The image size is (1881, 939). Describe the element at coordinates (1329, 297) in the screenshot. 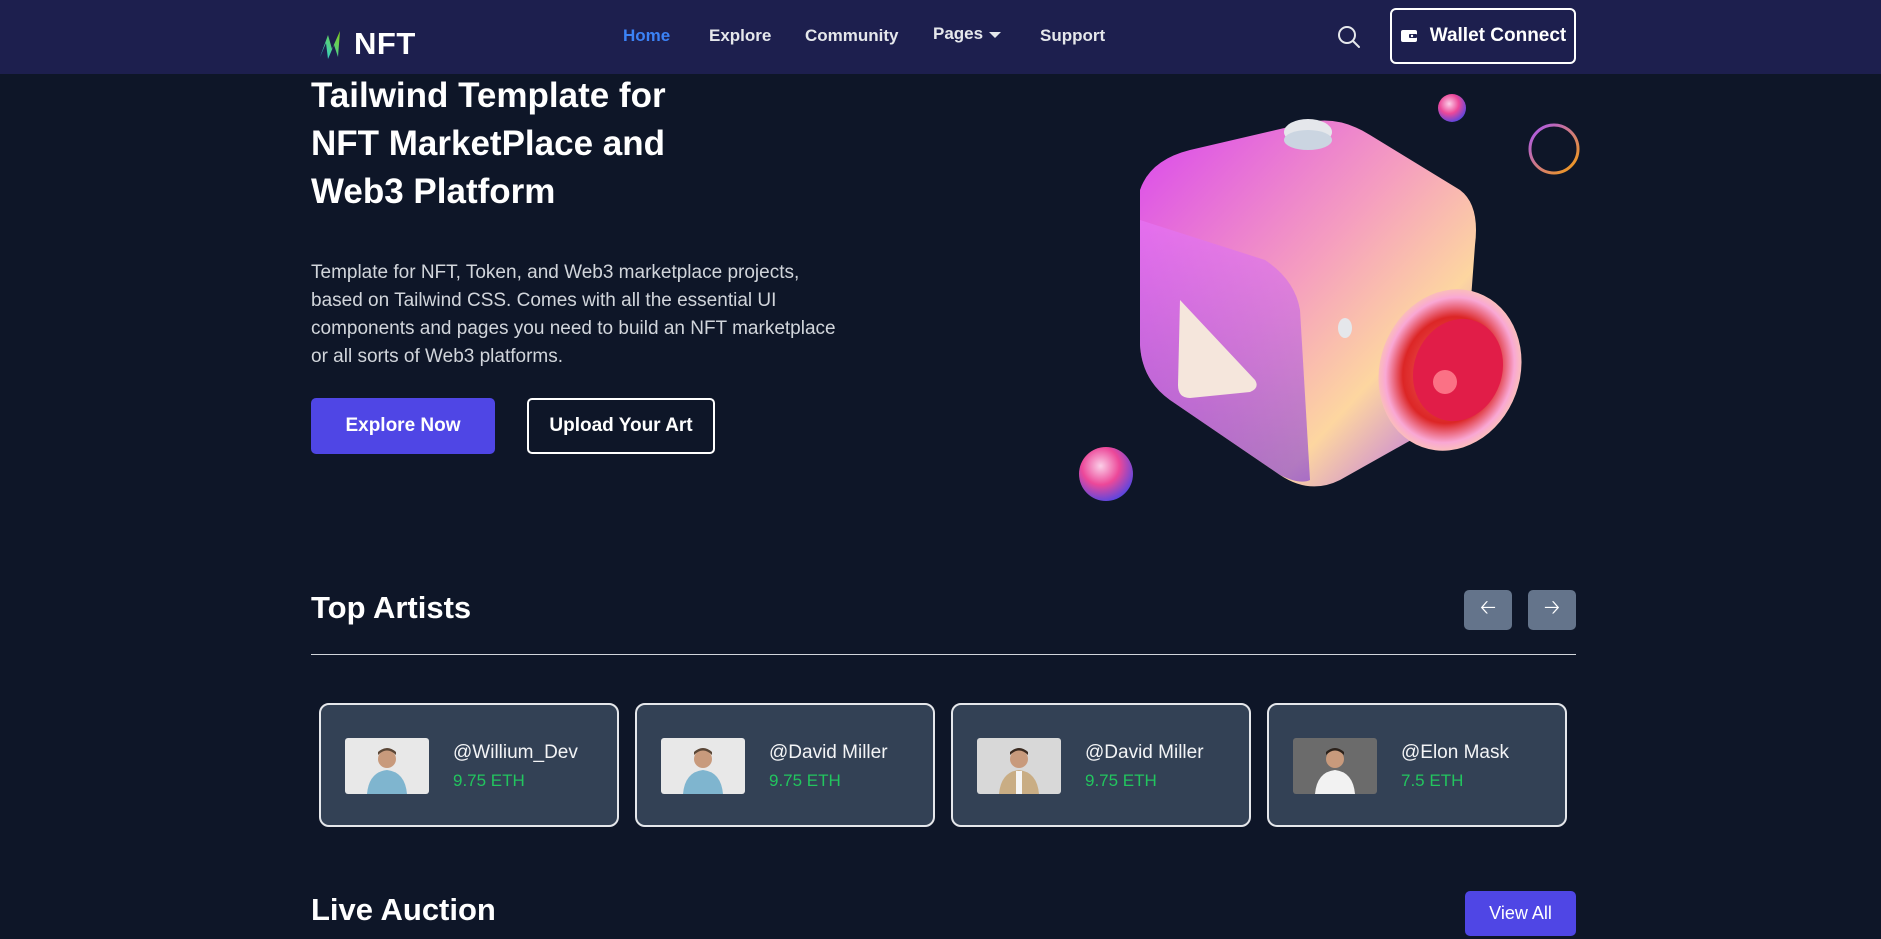

I see `hero-3d-cube-illustration` at that location.